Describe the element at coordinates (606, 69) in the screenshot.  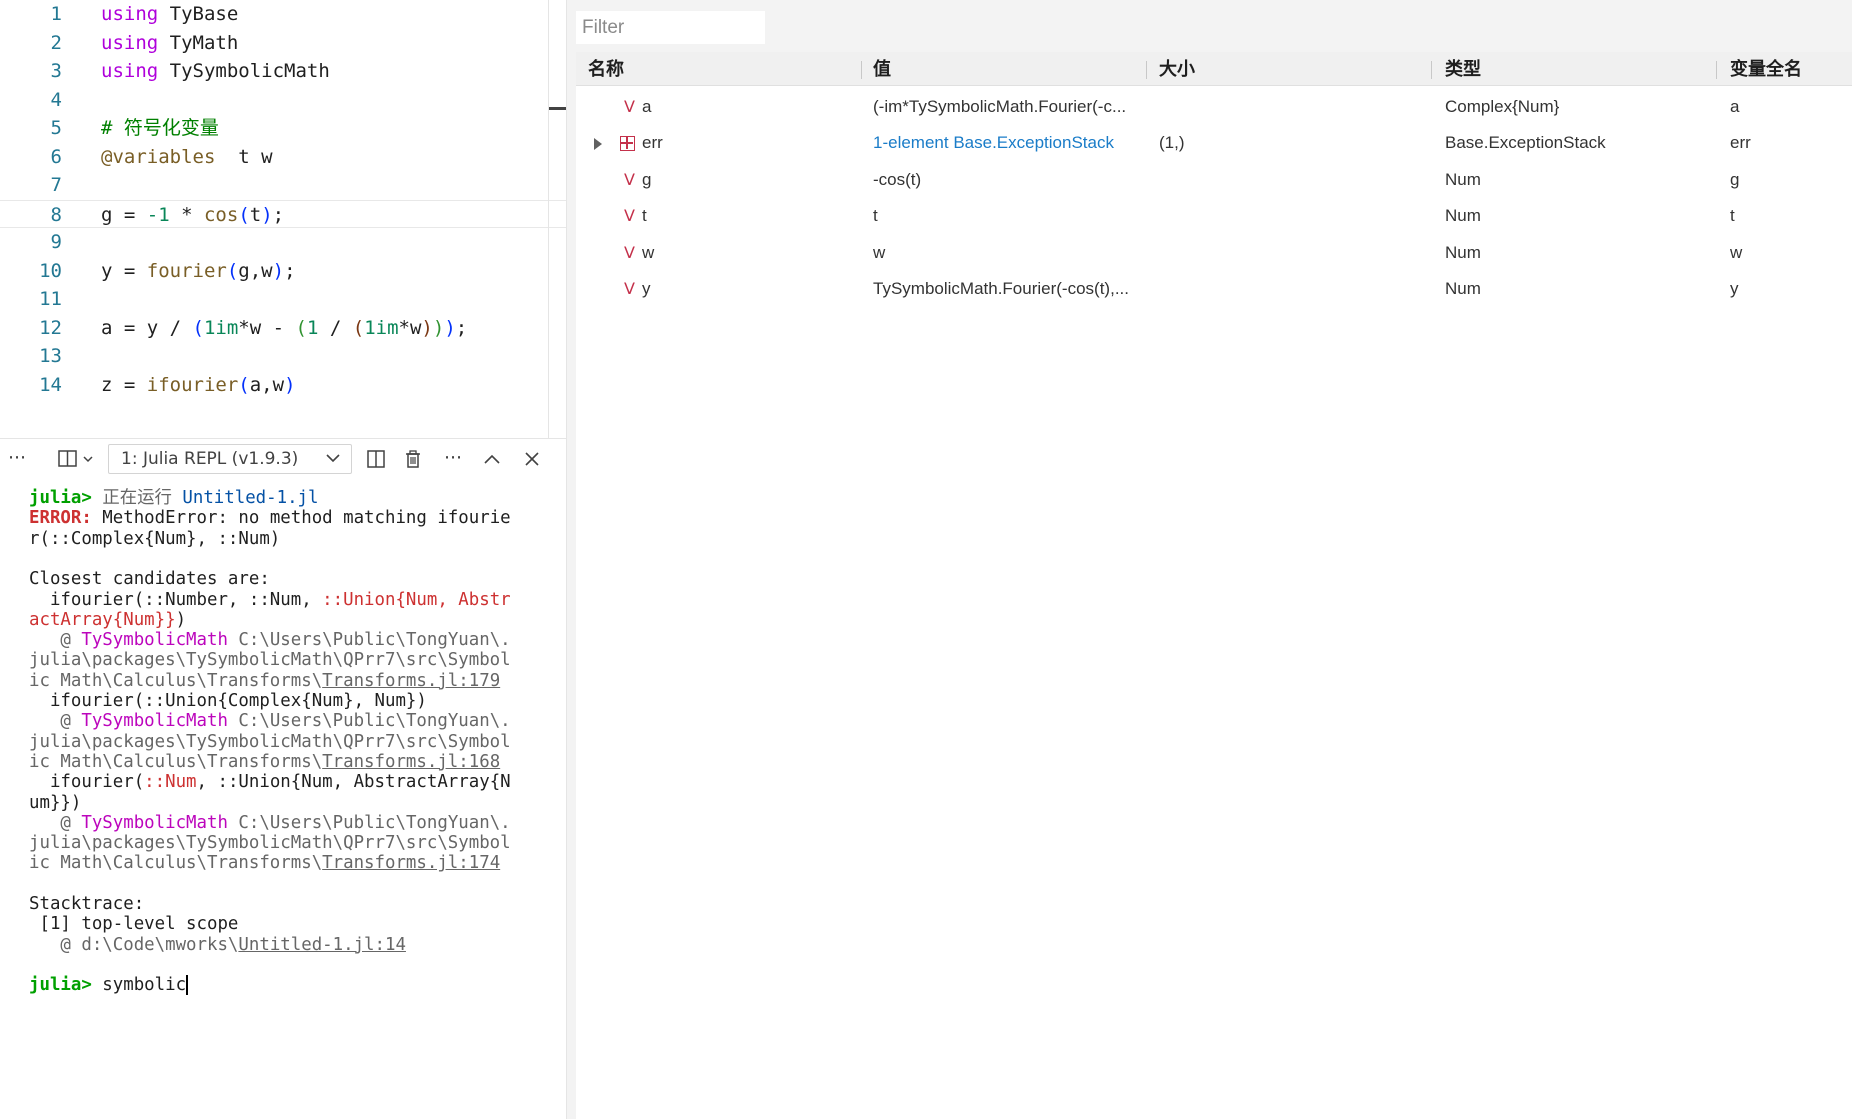
I see `column-header-name: 名称` at that location.